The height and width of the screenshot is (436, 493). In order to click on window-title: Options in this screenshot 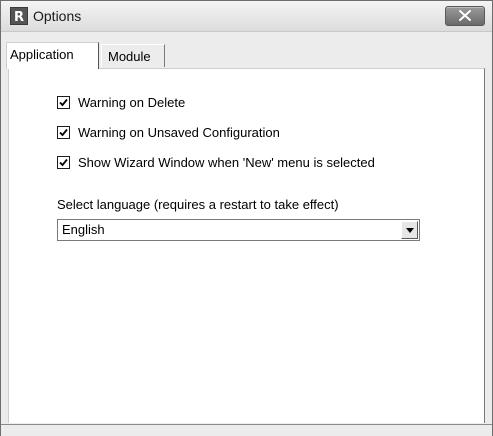, I will do `click(57, 16)`.